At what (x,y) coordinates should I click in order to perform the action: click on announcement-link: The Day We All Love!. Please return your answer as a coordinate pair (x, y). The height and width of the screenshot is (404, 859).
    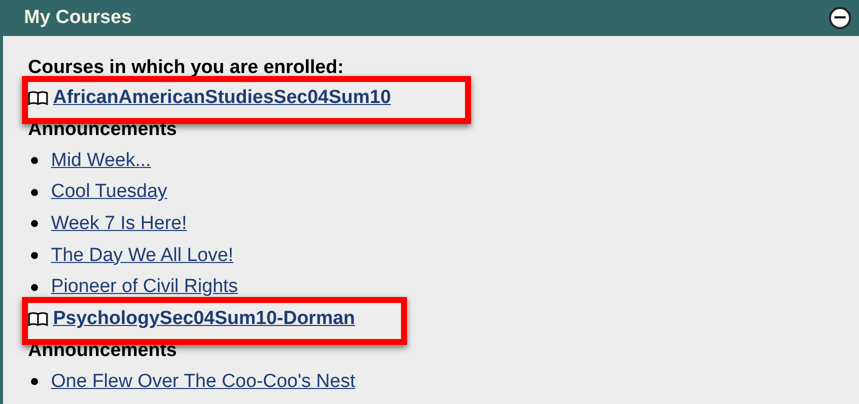
    Looking at the image, I should click on (142, 255).